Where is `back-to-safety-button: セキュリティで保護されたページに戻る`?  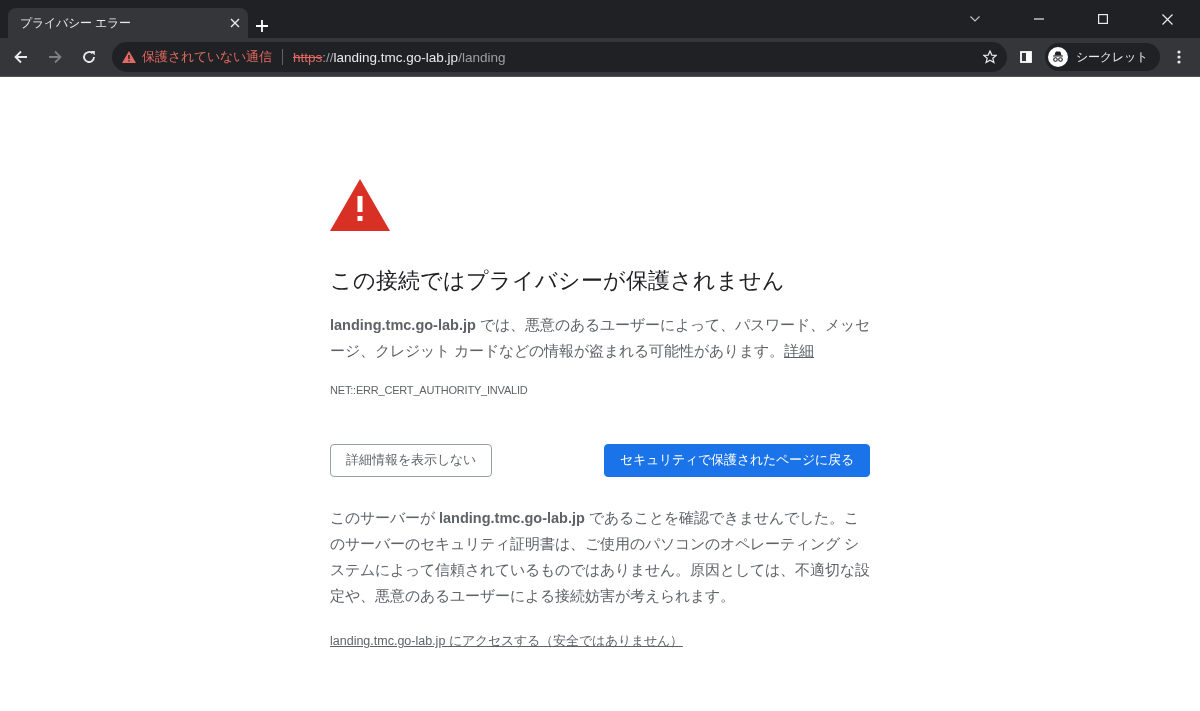 back-to-safety-button: セキュリティで保護されたページに戻る is located at coordinates (737, 460).